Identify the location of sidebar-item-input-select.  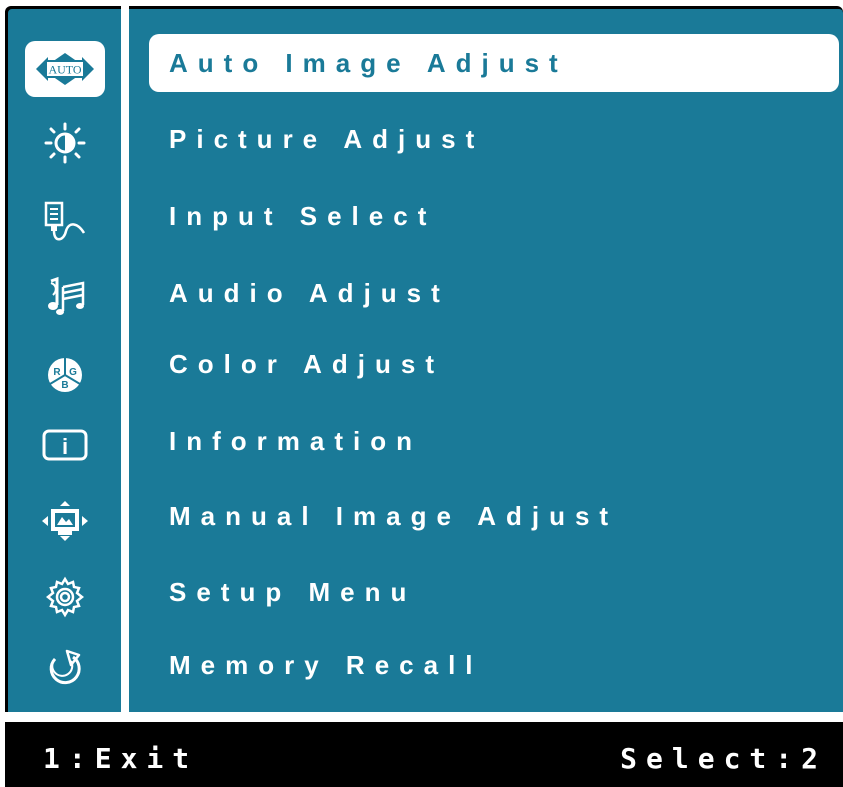
(64, 221).